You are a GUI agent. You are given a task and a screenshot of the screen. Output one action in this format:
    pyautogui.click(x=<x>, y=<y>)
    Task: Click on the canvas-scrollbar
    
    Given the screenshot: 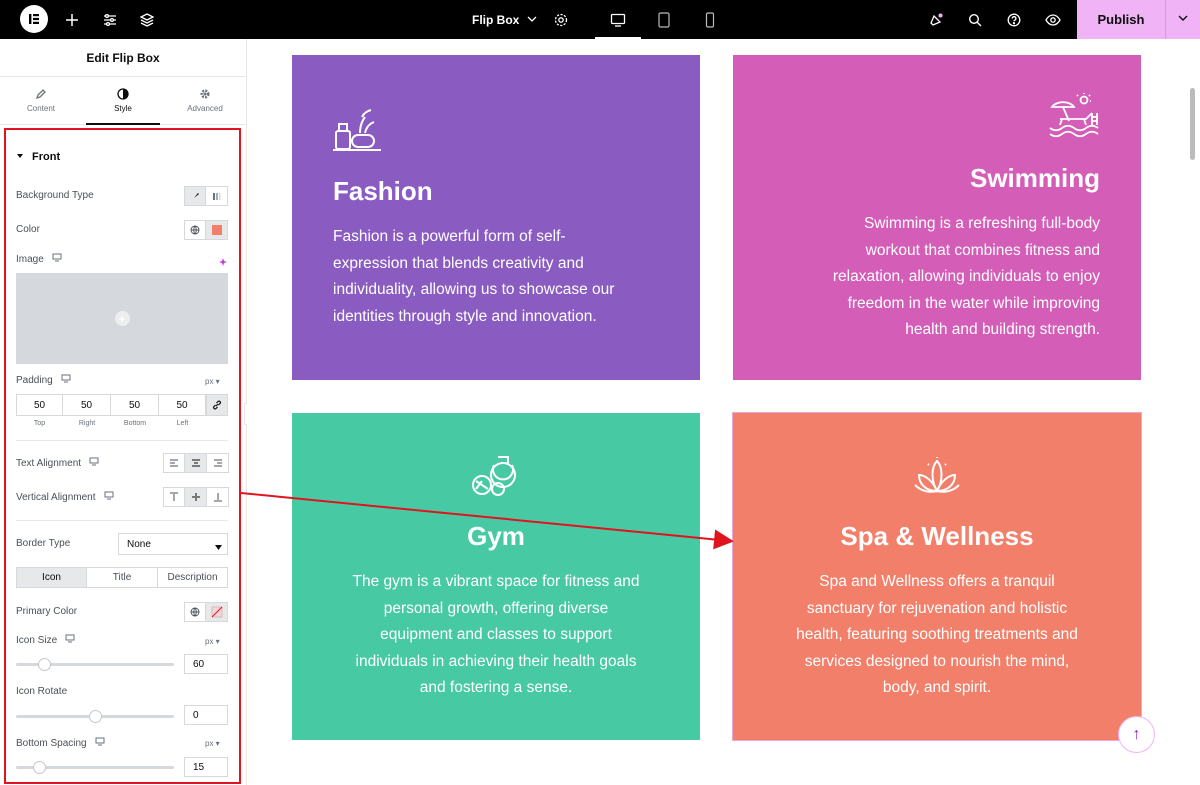 What is the action you would take?
    pyautogui.click(x=1192, y=124)
    